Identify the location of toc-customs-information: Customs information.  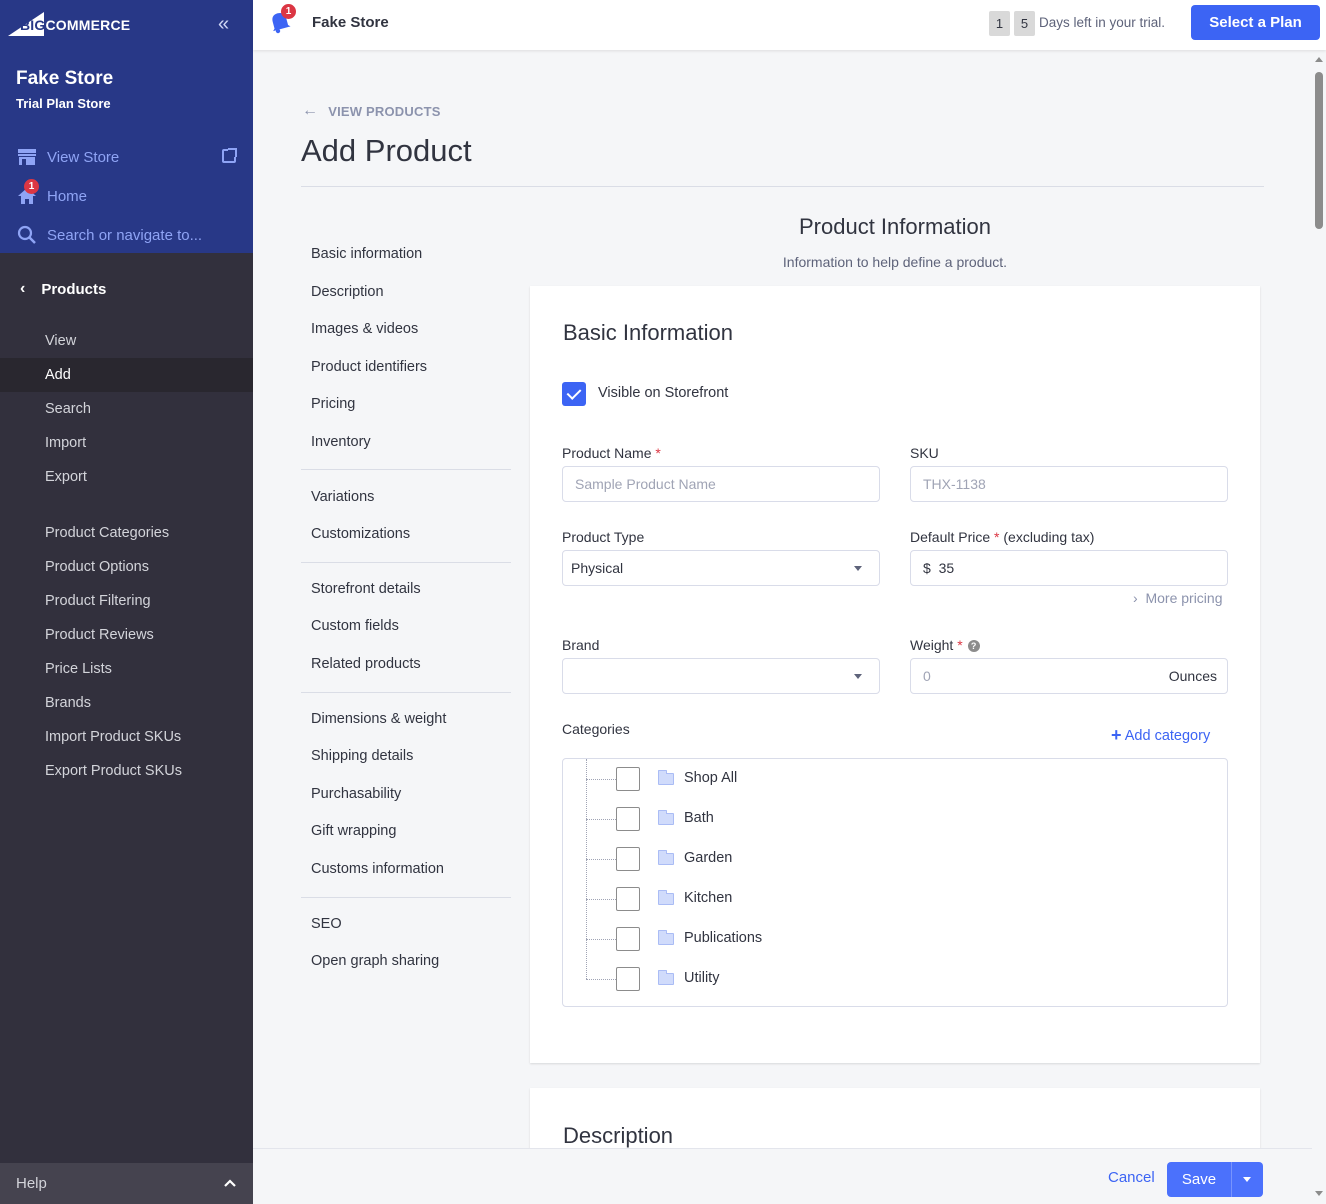
(377, 869).